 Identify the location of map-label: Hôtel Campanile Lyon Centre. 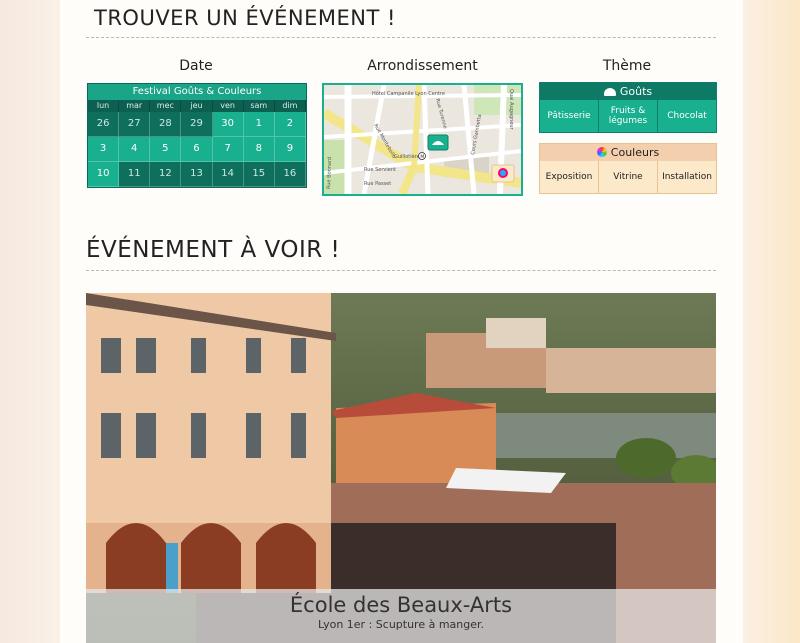
(408, 93).